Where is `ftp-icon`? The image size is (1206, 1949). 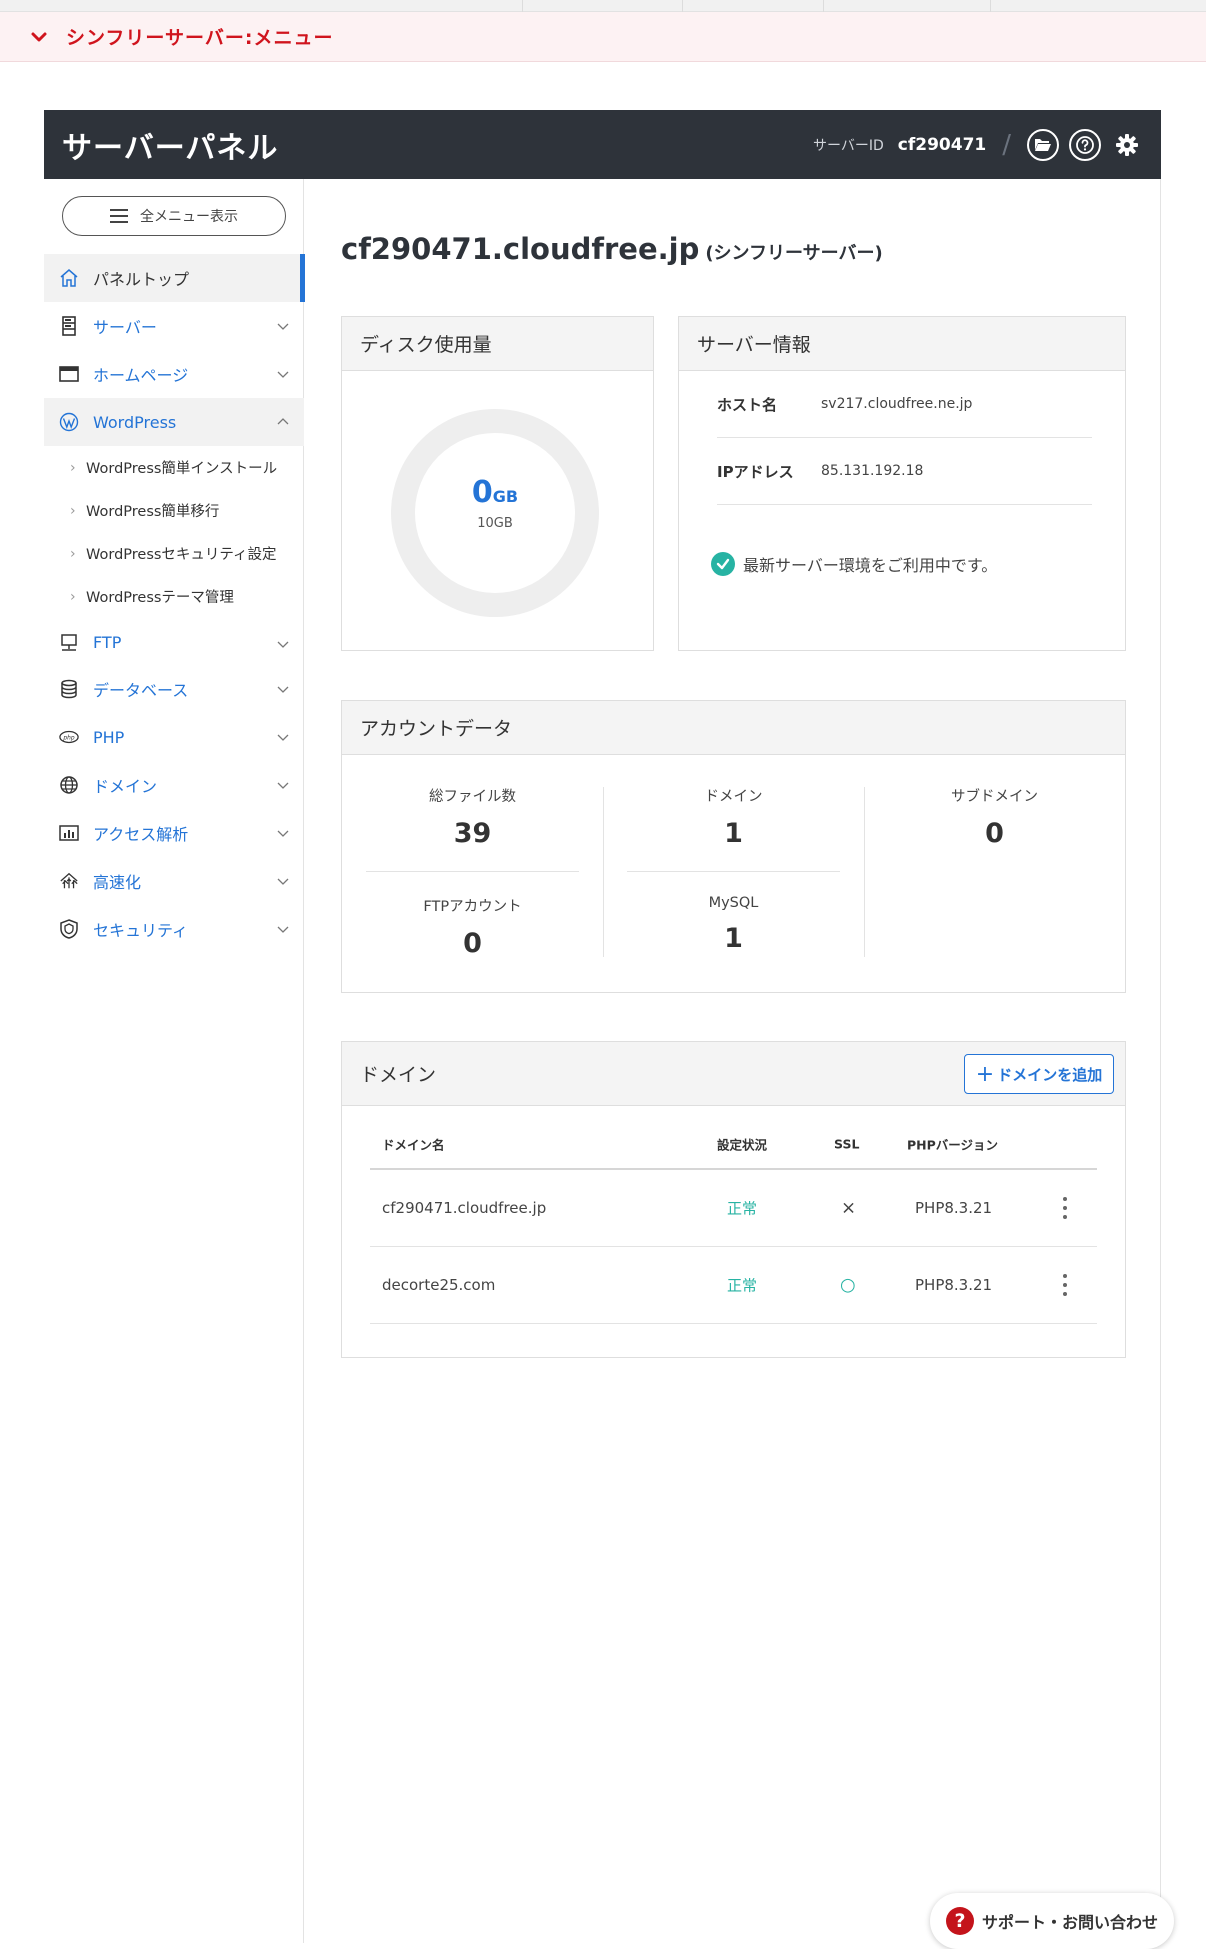
ftp-icon is located at coordinates (69, 643).